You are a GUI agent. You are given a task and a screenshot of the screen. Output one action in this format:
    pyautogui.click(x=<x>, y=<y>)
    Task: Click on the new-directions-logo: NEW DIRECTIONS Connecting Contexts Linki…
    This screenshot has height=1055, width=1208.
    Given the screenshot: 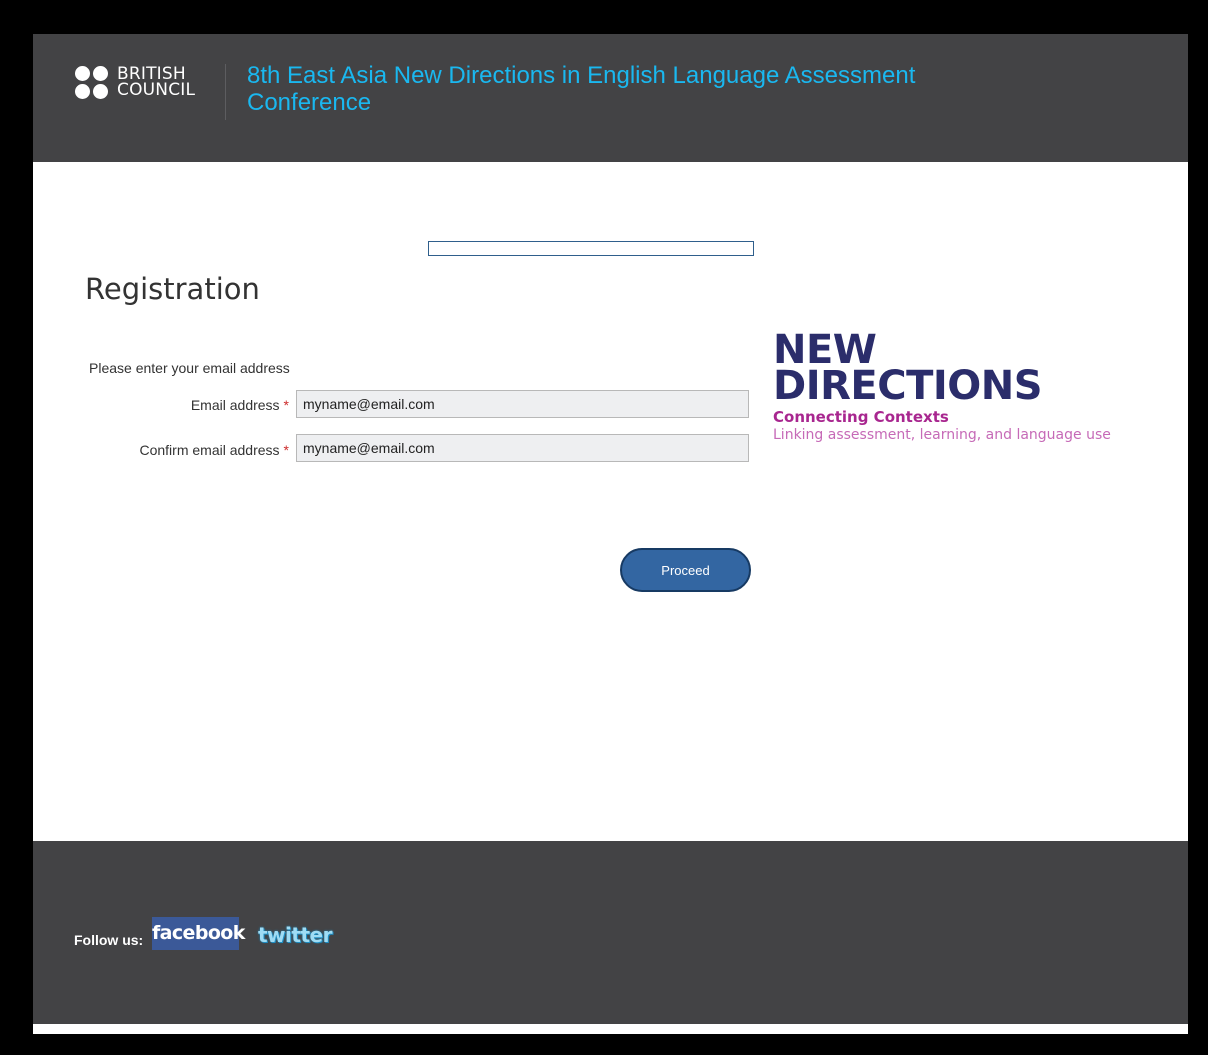 What is the action you would take?
    pyautogui.click(x=953, y=386)
    